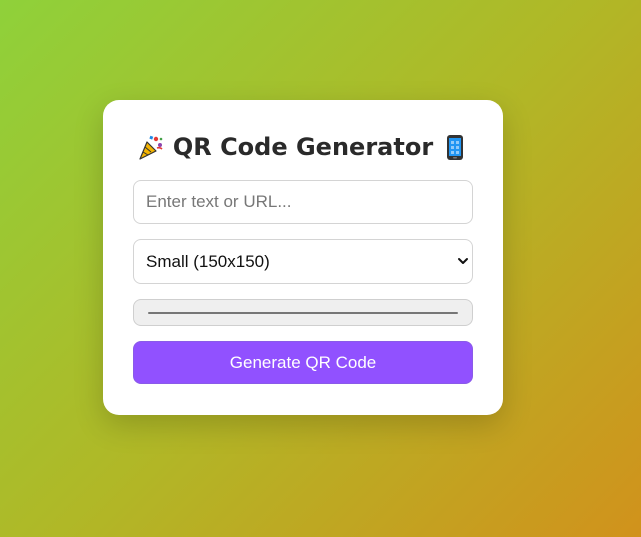  I want to click on party-popper-icon, so click(151, 147).